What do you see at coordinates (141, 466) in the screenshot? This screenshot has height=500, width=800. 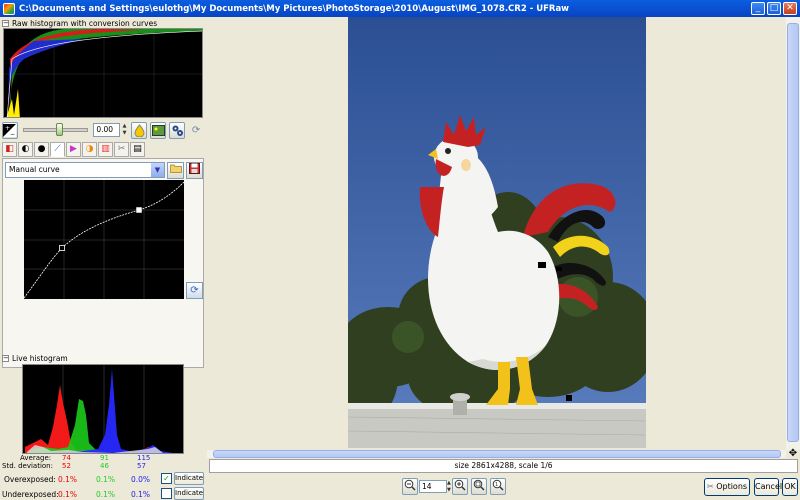 I see `std-blue: 57` at bounding box center [141, 466].